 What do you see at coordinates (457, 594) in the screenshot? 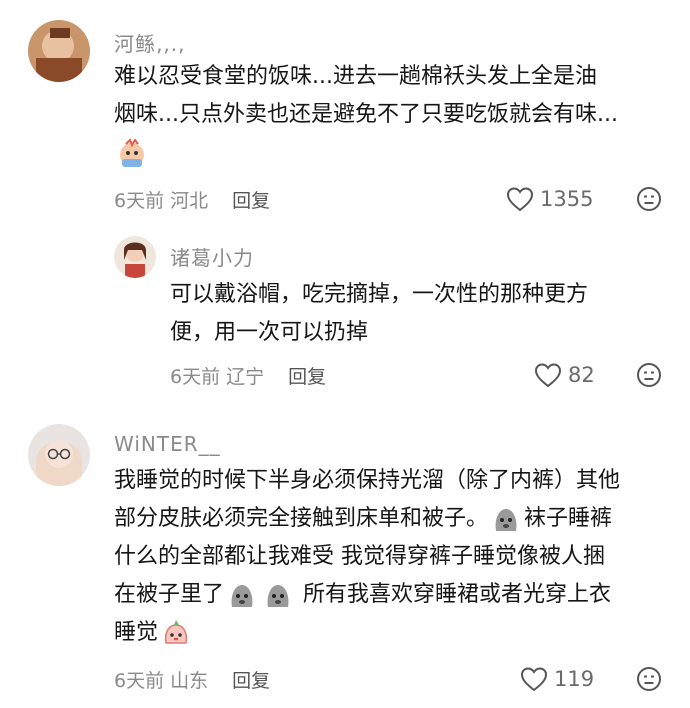
I see `comment-text-segment: 所有我喜欢穿睡裙或者光穿上衣` at bounding box center [457, 594].